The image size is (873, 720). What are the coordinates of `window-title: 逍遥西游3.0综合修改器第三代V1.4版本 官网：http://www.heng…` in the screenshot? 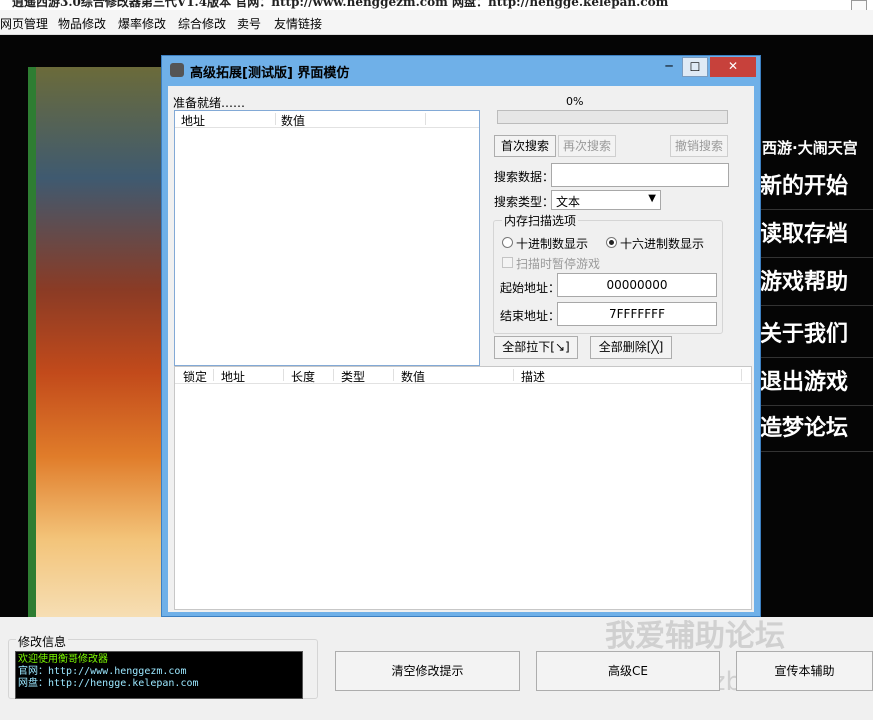 It's located at (340, 4).